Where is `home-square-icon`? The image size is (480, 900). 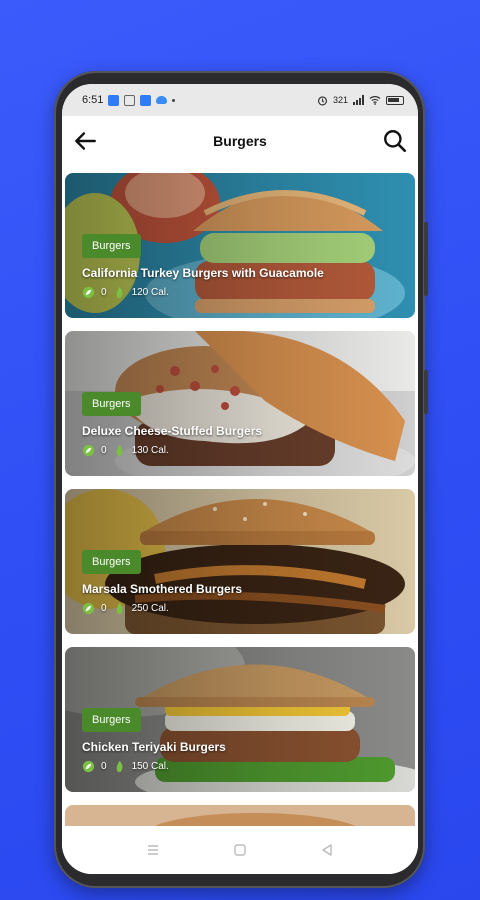
home-square-icon is located at coordinates (240, 850).